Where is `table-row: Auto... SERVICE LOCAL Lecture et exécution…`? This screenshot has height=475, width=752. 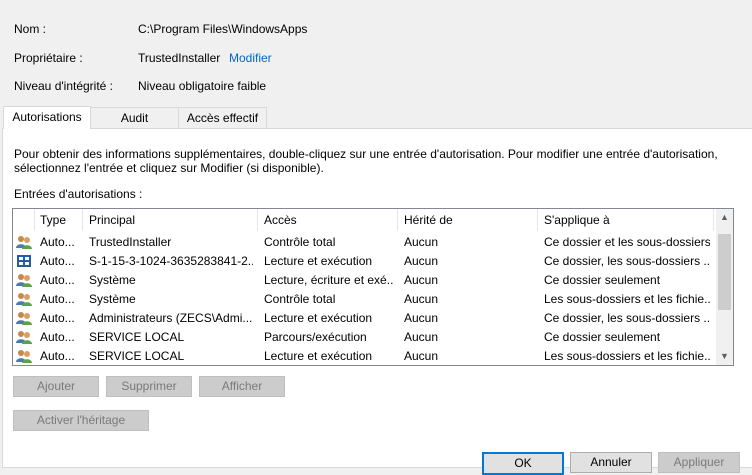 table-row: Auto... SERVICE LOCAL Lecture et exécution… is located at coordinates (364, 356).